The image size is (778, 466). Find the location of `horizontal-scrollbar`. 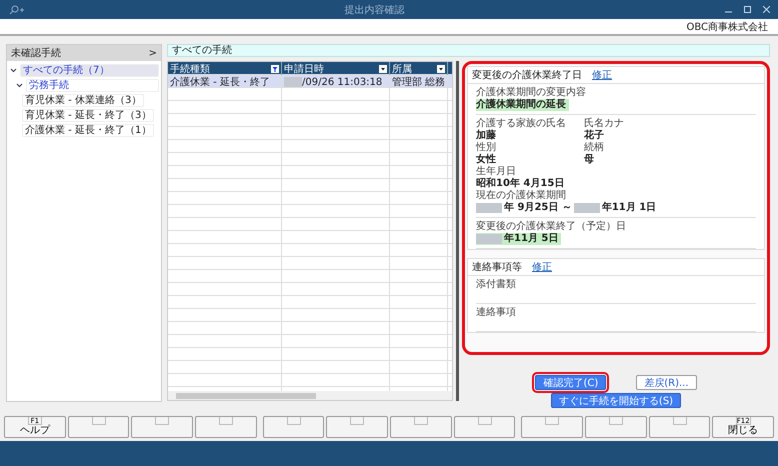

horizontal-scrollbar is located at coordinates (310, 395).